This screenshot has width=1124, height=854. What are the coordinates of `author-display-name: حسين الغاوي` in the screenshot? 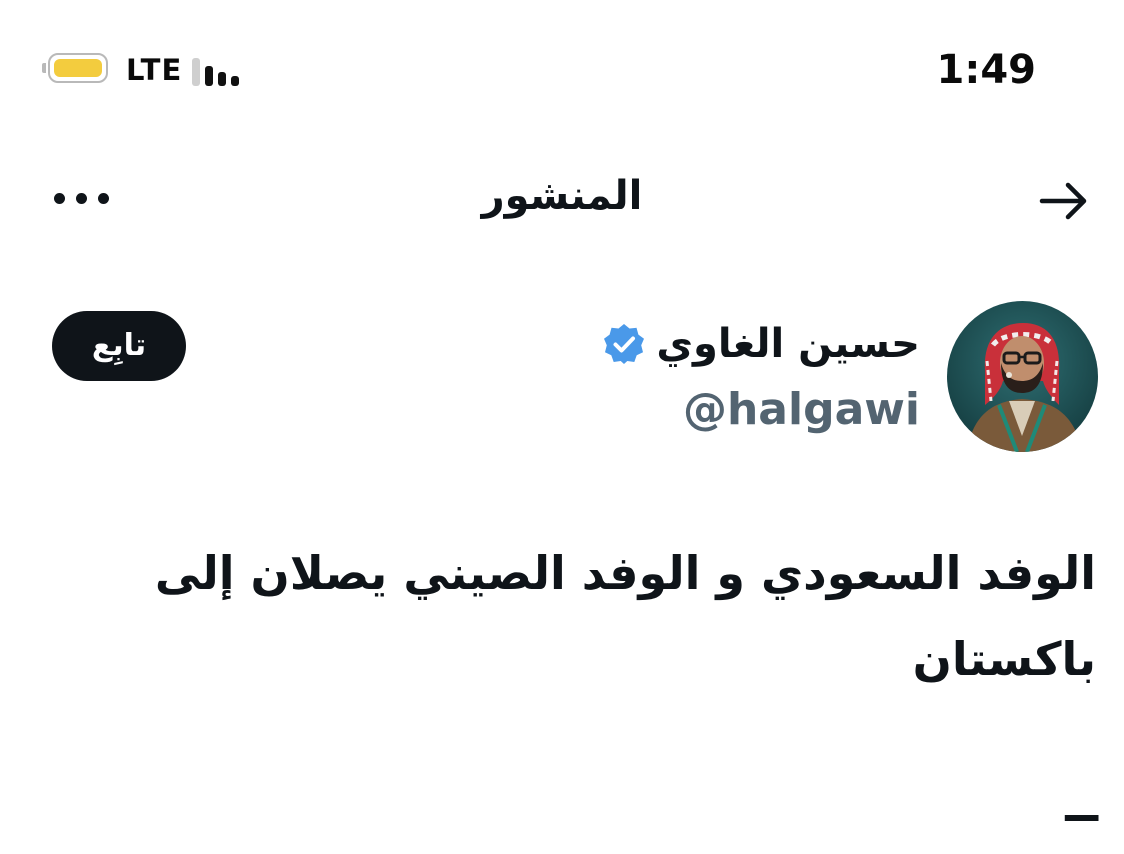 It's located at (788, 344).